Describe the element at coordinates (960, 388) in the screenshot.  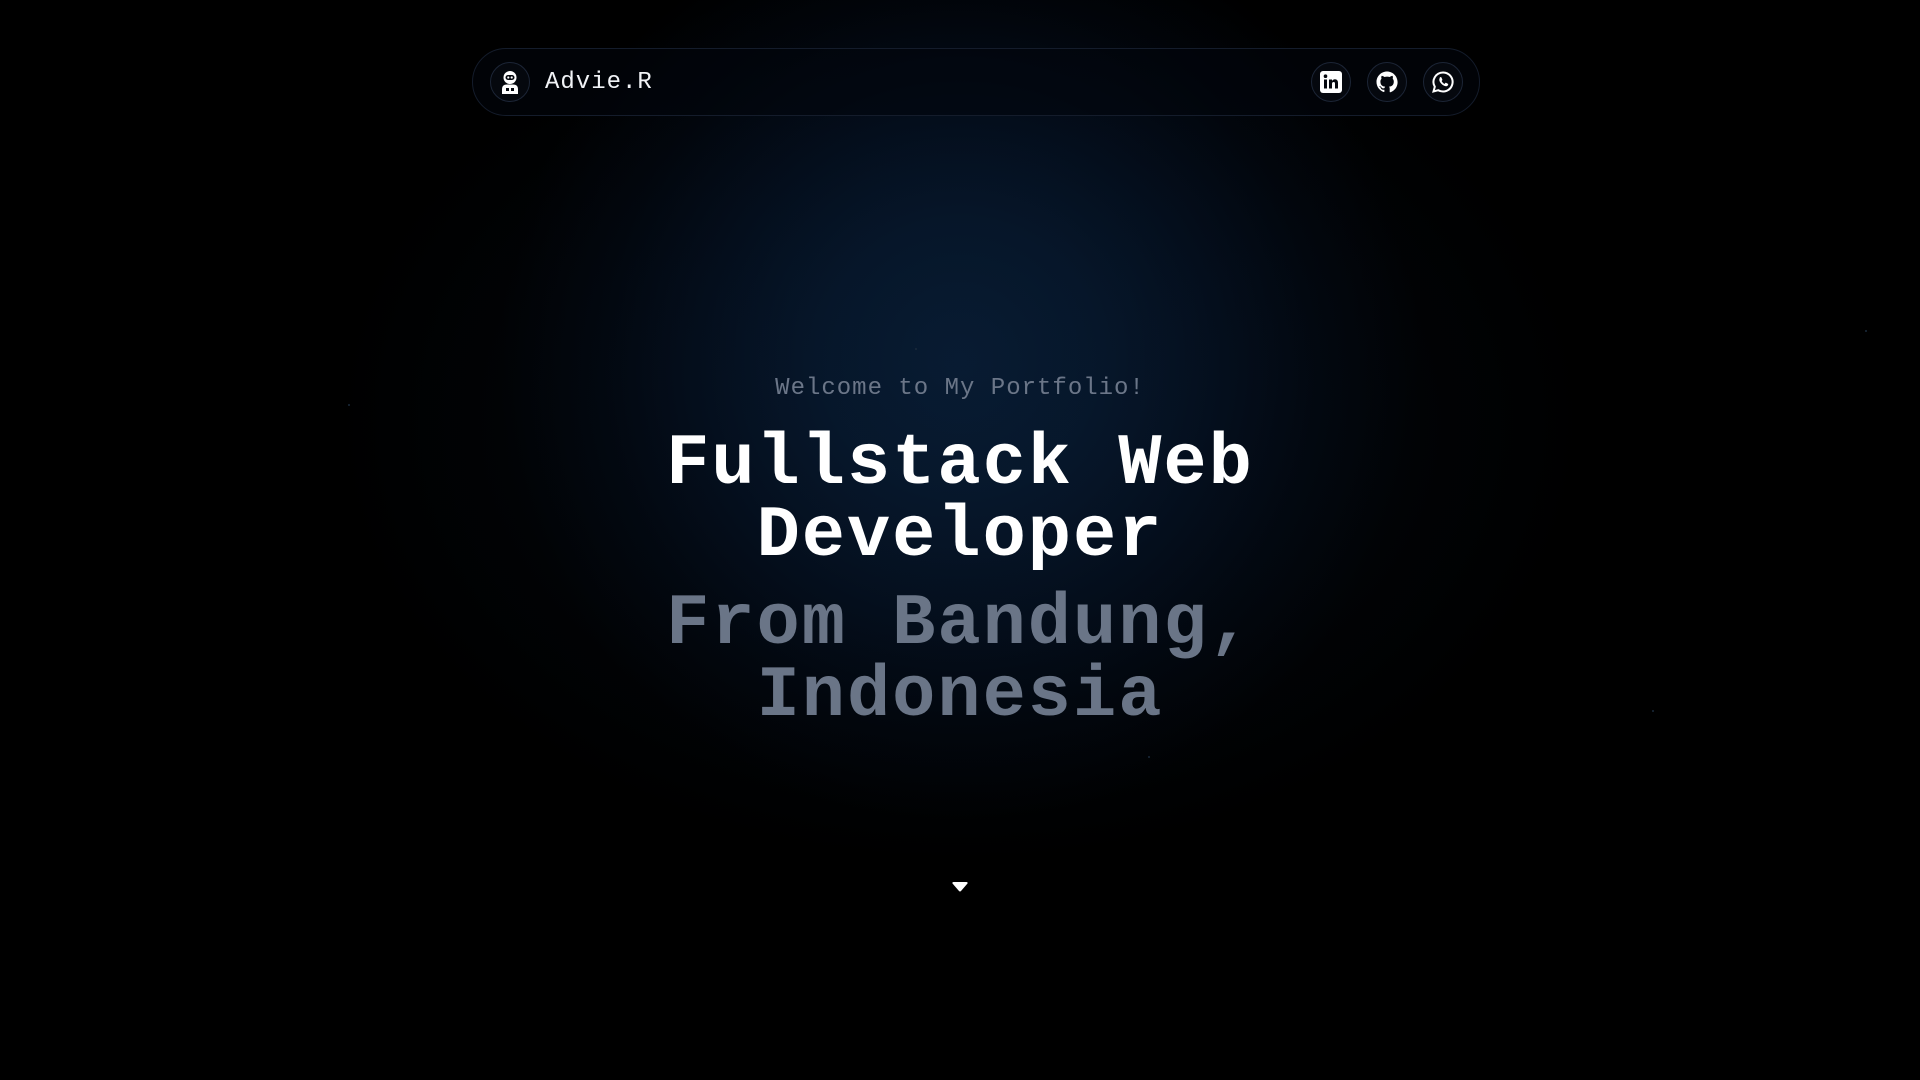
I see `welcome-text: Welcome to My Portfolio!` at that location.